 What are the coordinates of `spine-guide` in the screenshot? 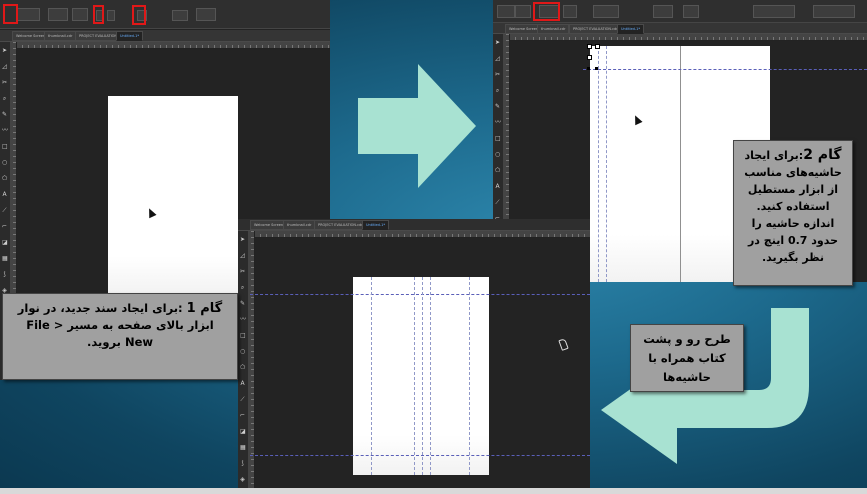 It's located at (680, 164).